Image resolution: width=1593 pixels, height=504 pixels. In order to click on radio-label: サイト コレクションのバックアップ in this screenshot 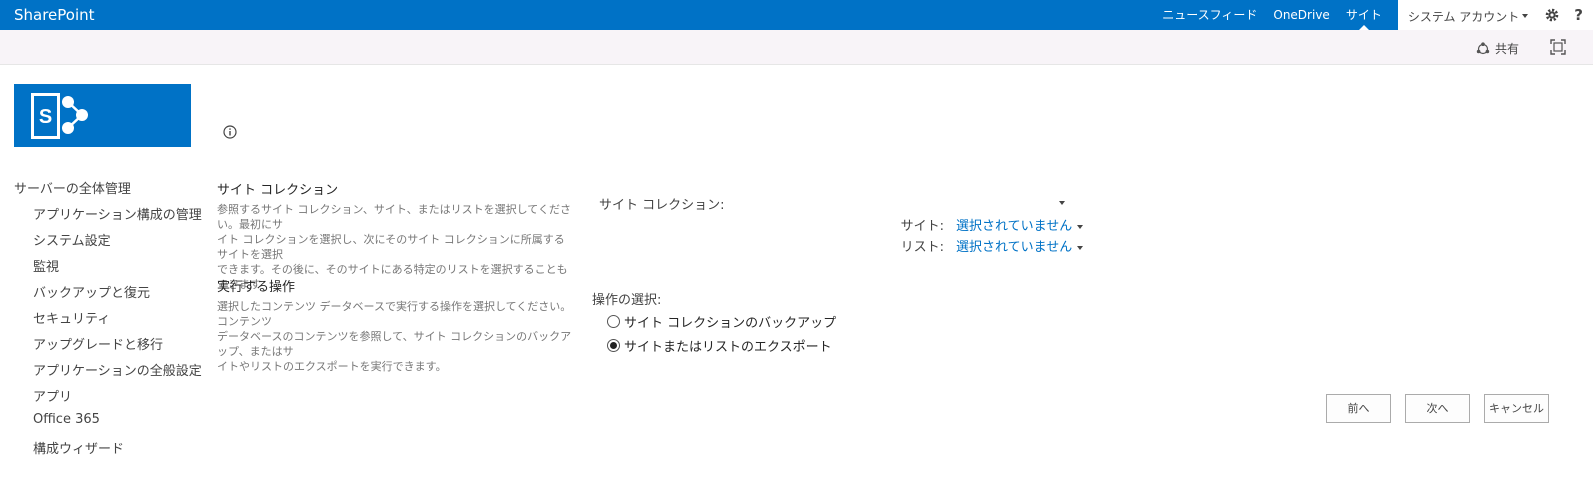, I will do `click(730, 323)`.